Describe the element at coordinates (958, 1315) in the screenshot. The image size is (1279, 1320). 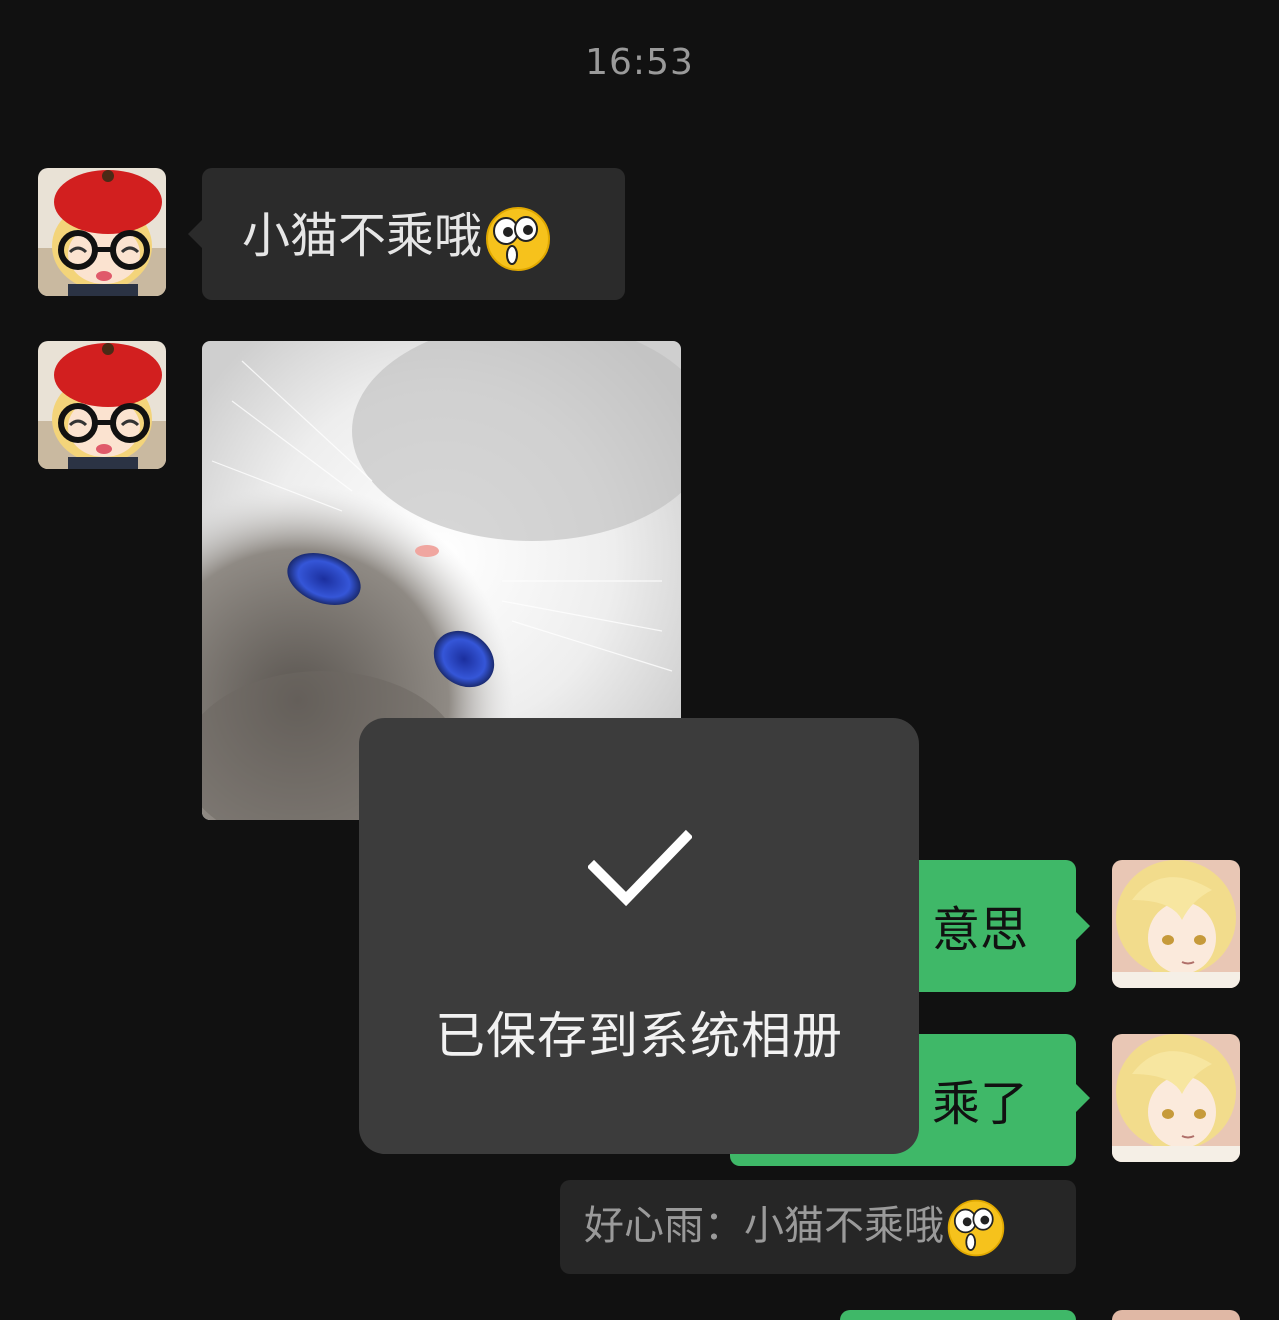
I see `outgoing-text-bubble` at that location.